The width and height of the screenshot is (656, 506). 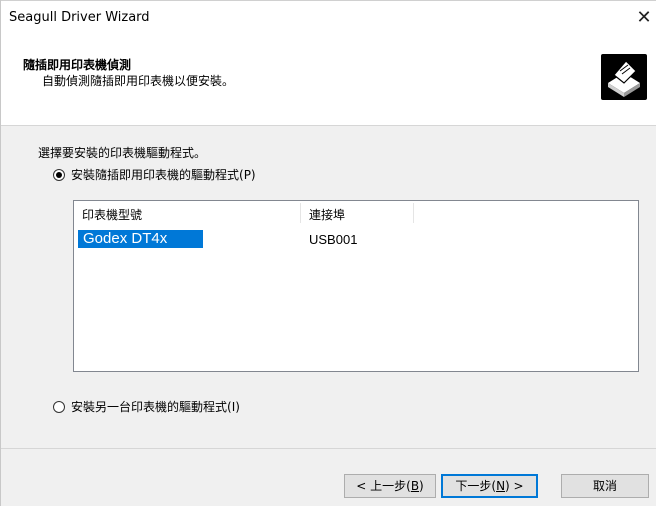 What do you see at coordinates (247, 174) in the screenshot?
I see `radio-install-pnp-accel: (P)` at bounding box center [247, 174].